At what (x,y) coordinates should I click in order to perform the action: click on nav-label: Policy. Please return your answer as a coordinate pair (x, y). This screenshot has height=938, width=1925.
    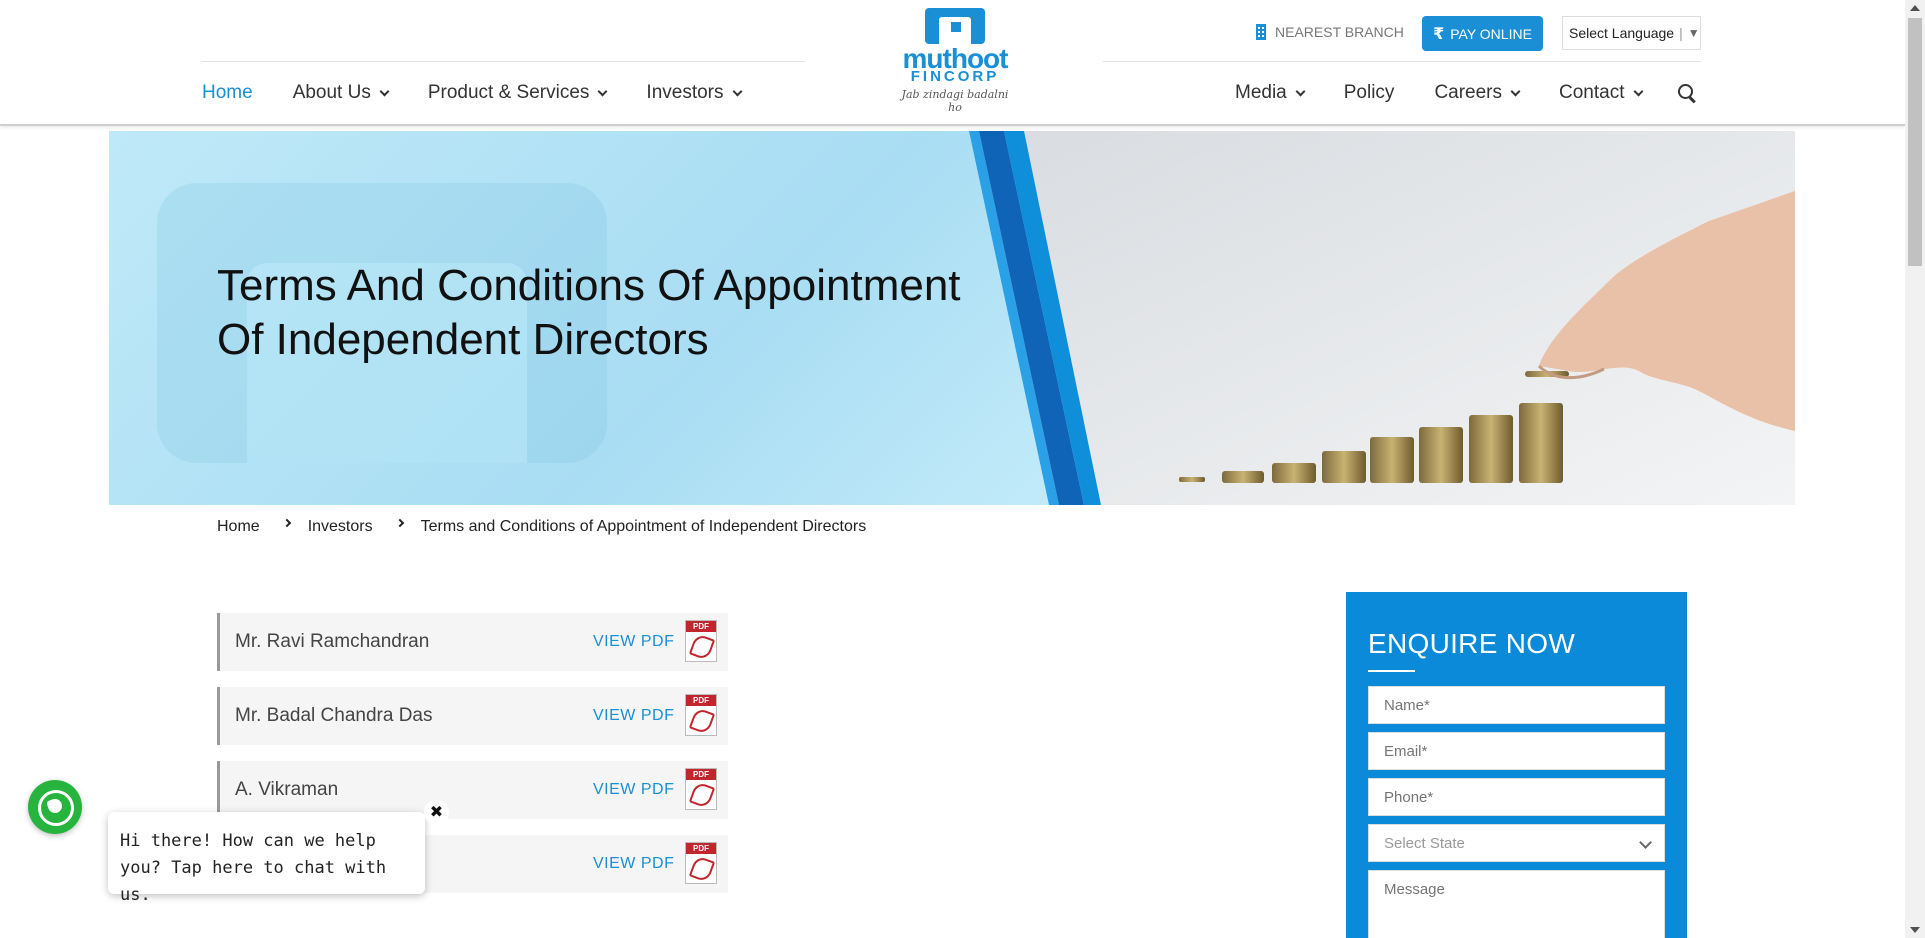
    Looking at the image, I should click on (1369, 92).